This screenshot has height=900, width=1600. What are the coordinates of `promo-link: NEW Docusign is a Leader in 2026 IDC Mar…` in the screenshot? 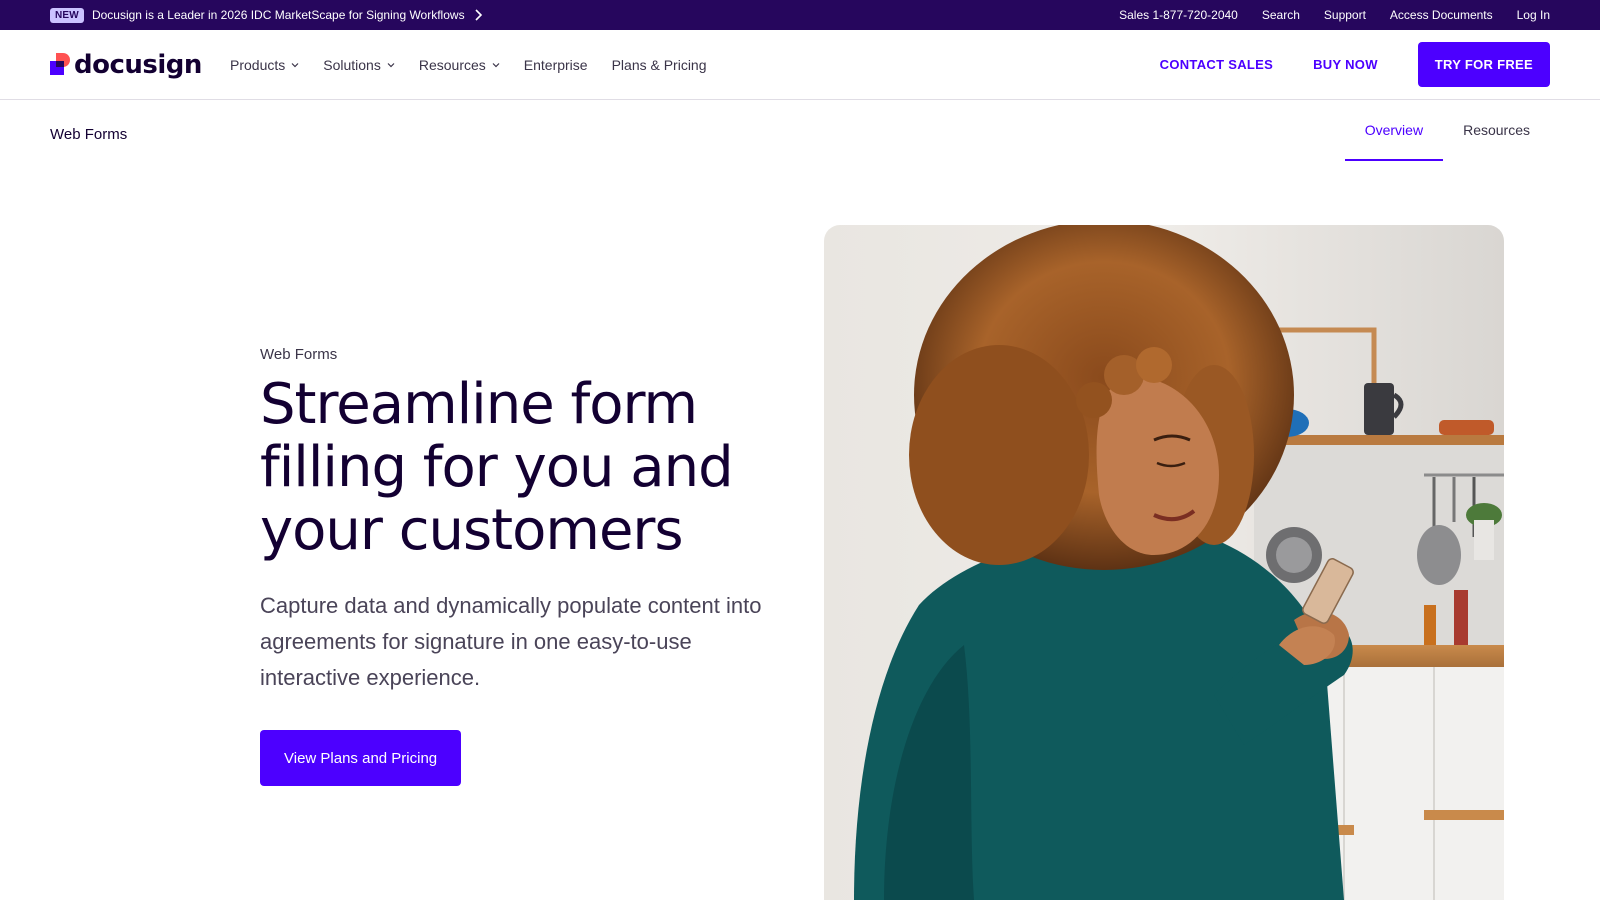 It's located at (266, 15).